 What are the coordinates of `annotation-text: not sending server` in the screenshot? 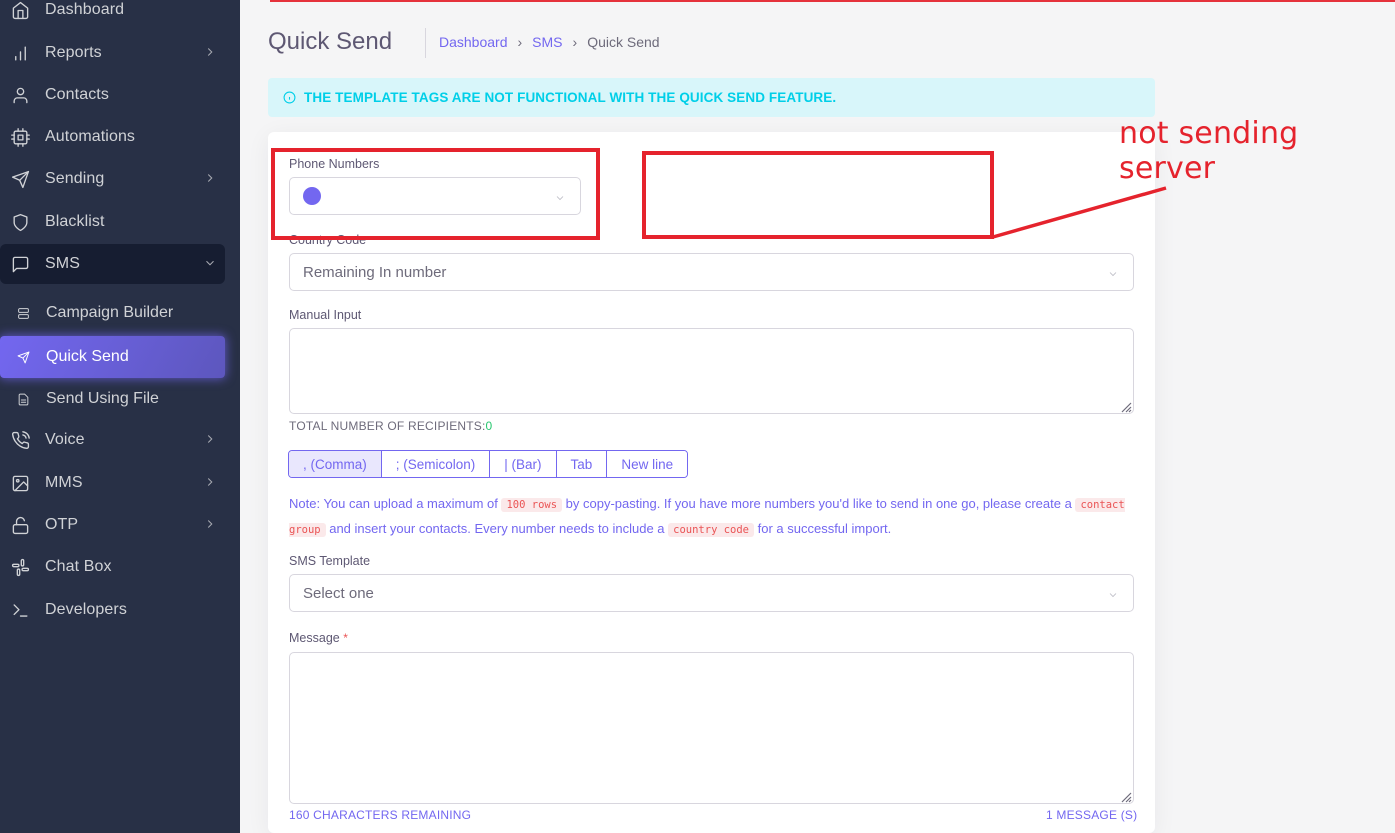 It's located at (1209, 151).